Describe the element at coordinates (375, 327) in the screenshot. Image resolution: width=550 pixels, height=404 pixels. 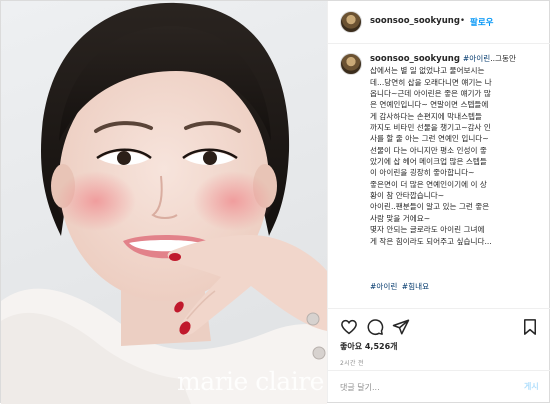
I see `comment-icon` at that location.